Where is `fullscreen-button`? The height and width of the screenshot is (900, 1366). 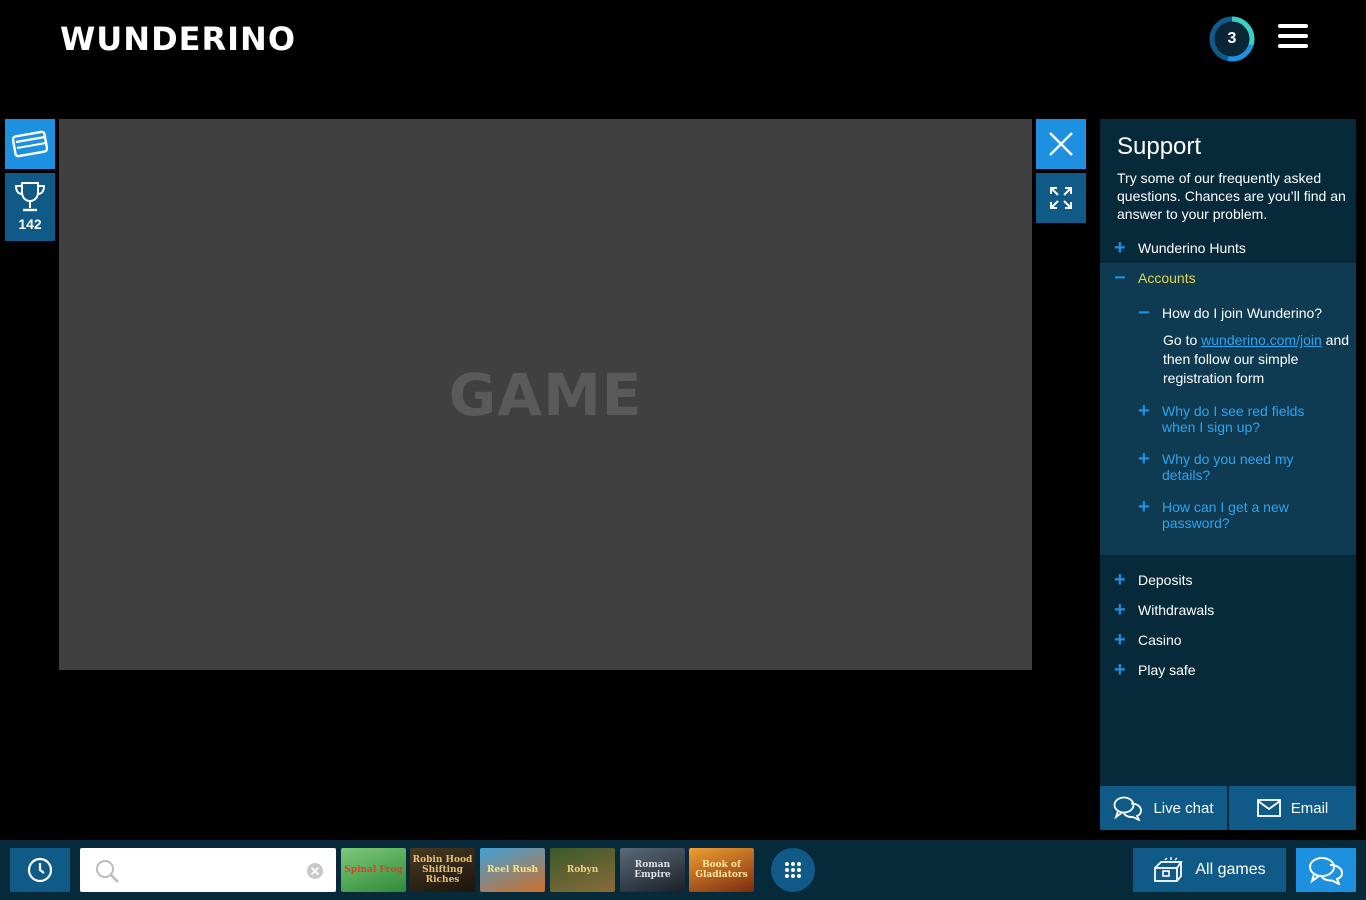 fullscreen-button is located at coordinates (1061, 198).